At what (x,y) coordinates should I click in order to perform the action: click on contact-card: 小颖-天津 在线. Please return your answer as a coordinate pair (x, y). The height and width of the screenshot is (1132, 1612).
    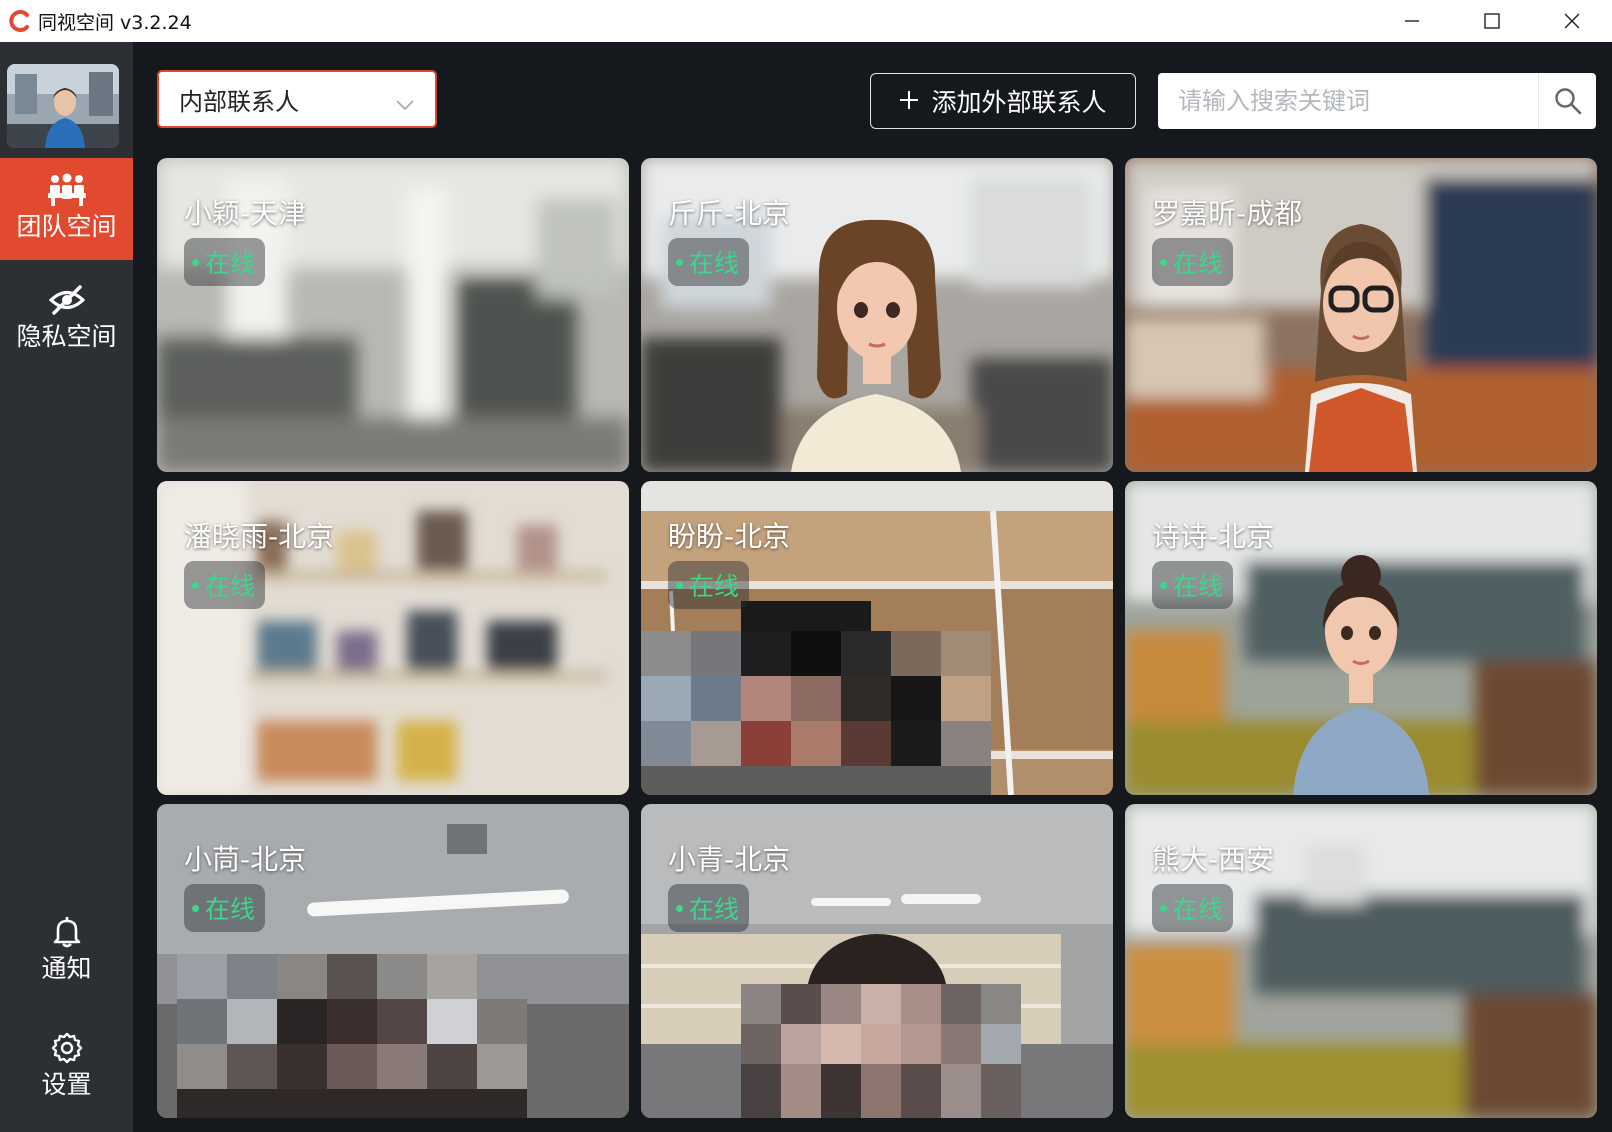
    Looking at the image, I should click on (393, 315).